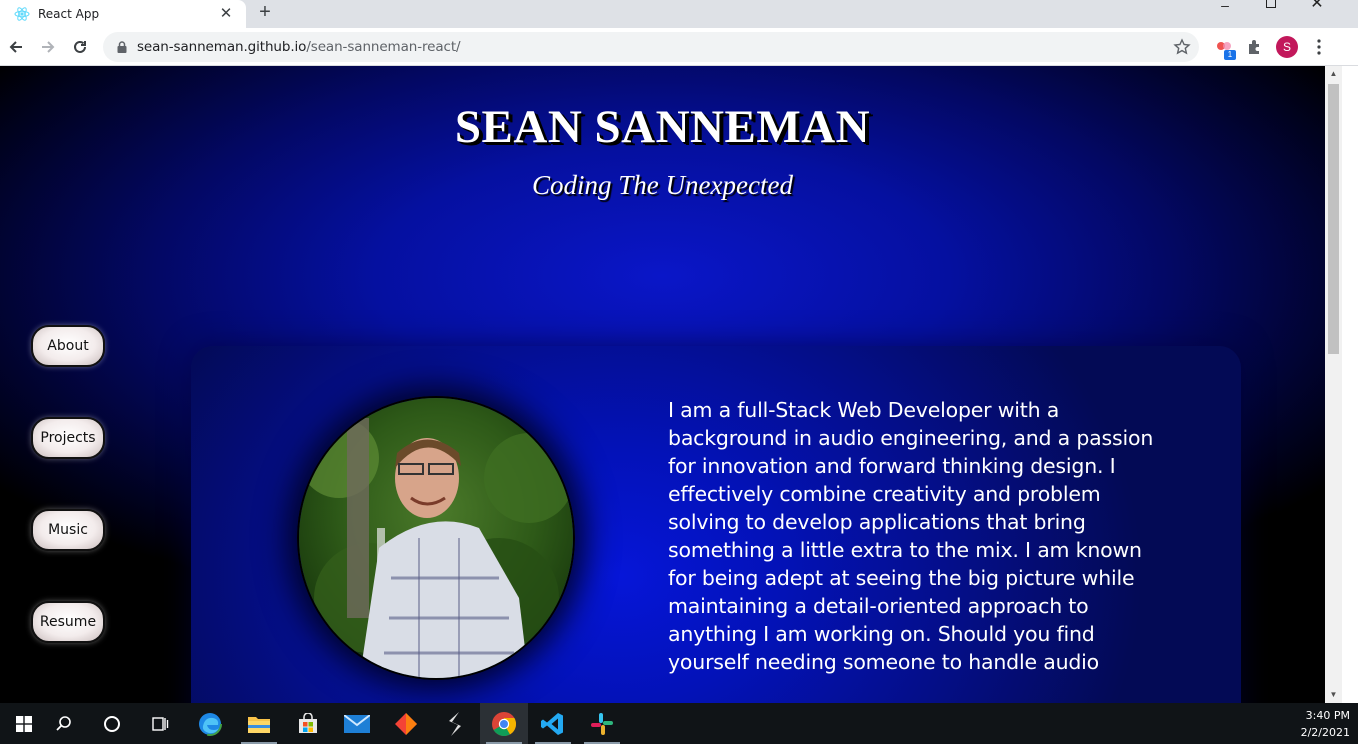  I want to click on window-edge, so click(1350, 384).